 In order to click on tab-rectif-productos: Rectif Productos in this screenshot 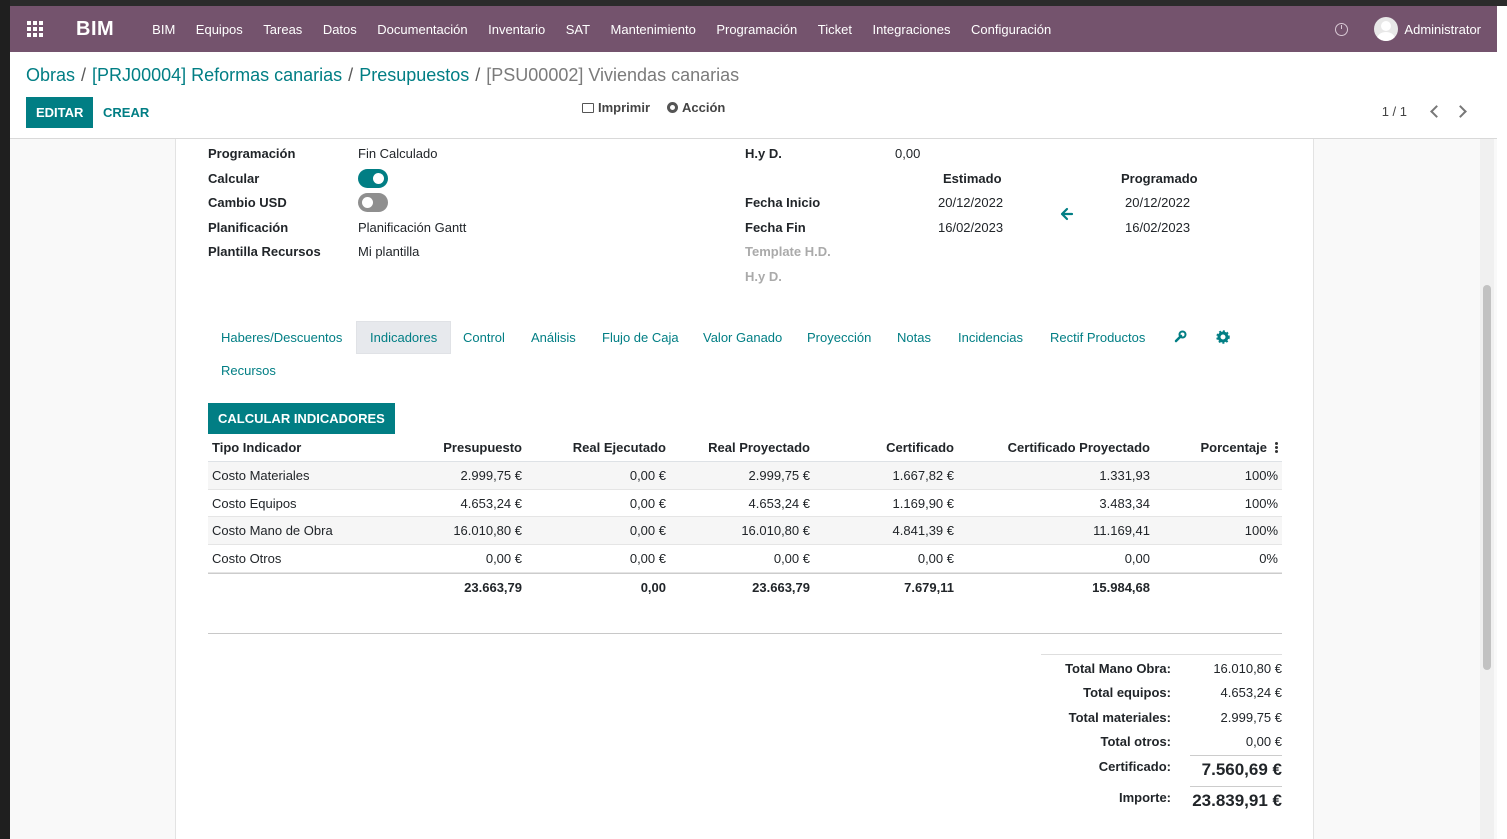, I will do `click(1097, 337)`.